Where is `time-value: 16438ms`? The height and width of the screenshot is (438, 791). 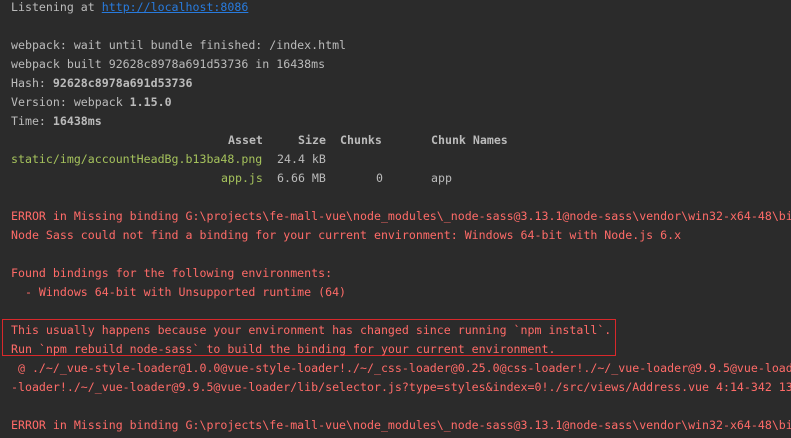 time-value: 16438ms is located at coordinates (77, 121).